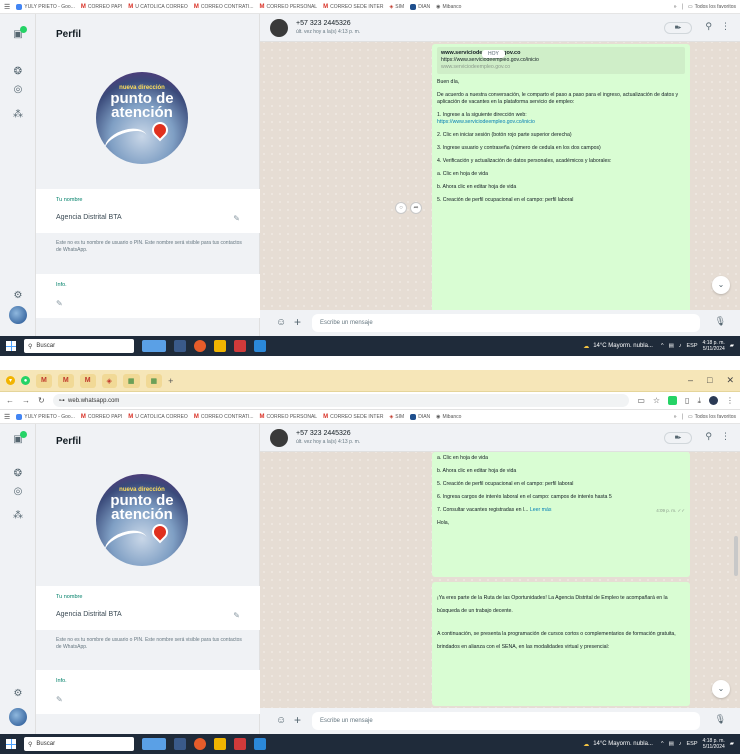  I want to click on bookmark-sim: ◈ SIM, so click(396, 417).